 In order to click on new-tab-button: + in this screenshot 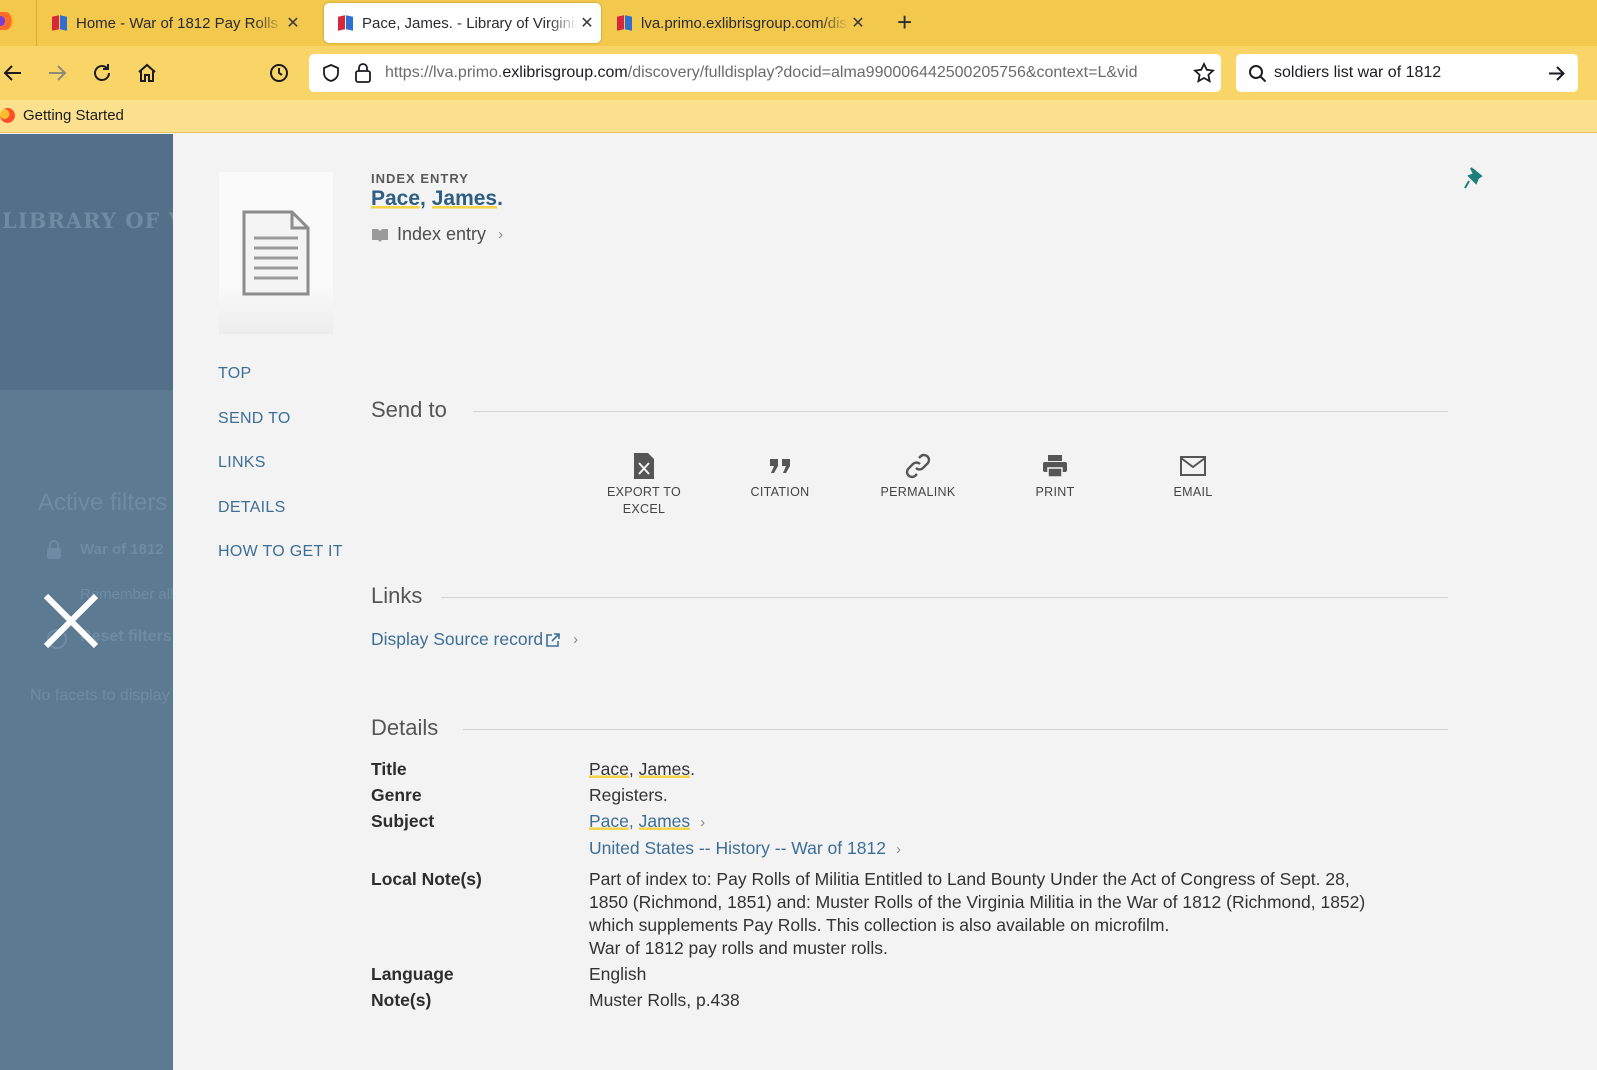, I will do `click(904, 22)`.